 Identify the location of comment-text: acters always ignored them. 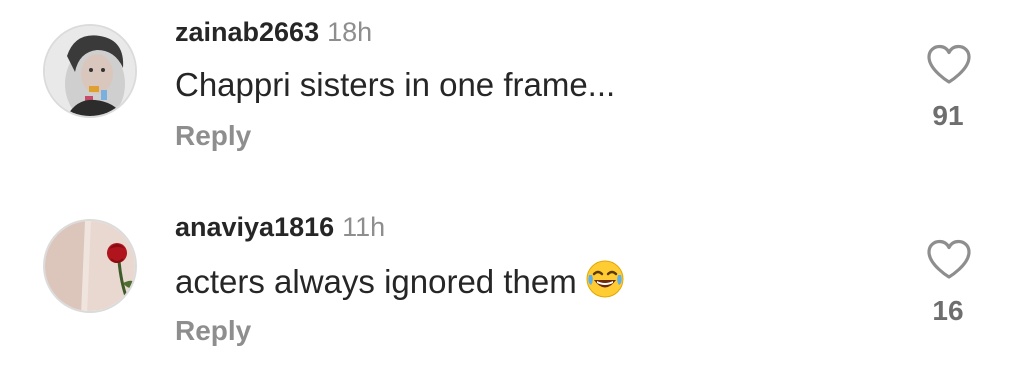
(376, 281).